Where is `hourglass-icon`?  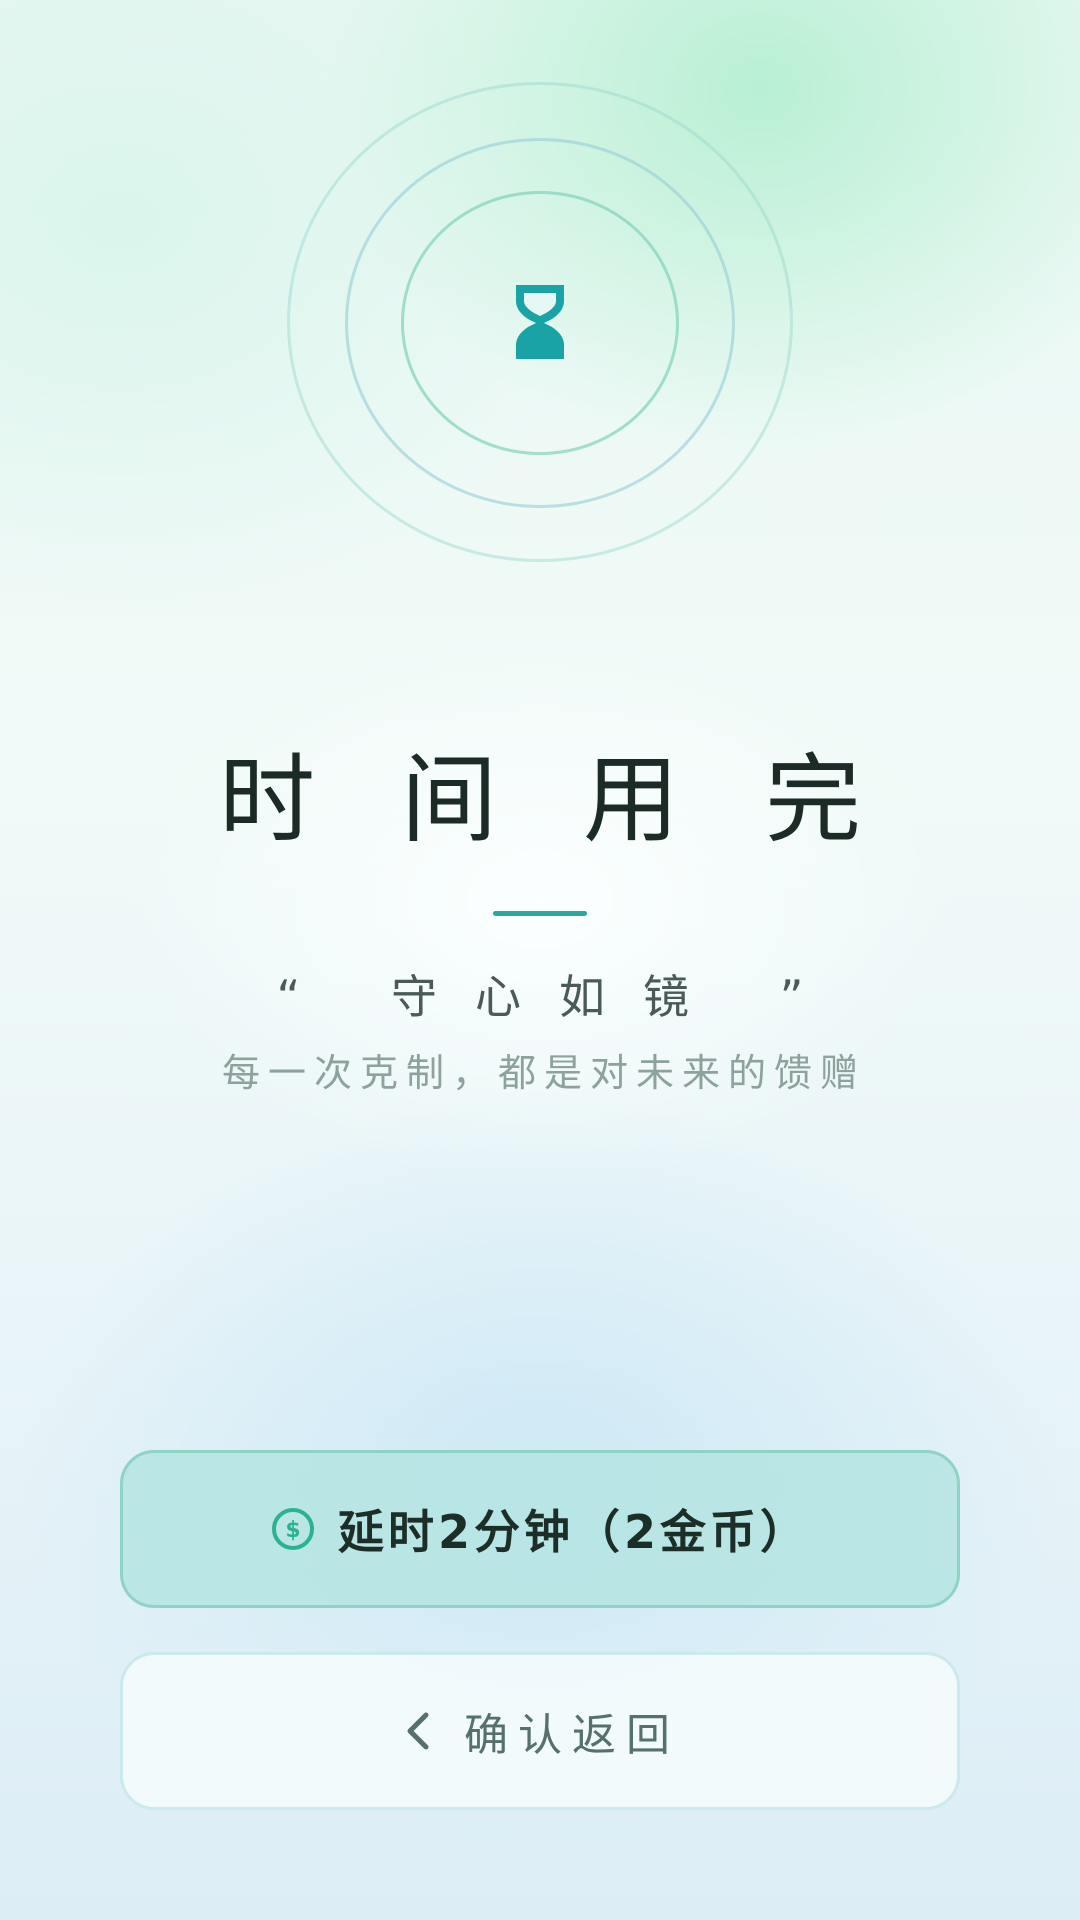 hourglass-icon is located at coordinates (540, 322).